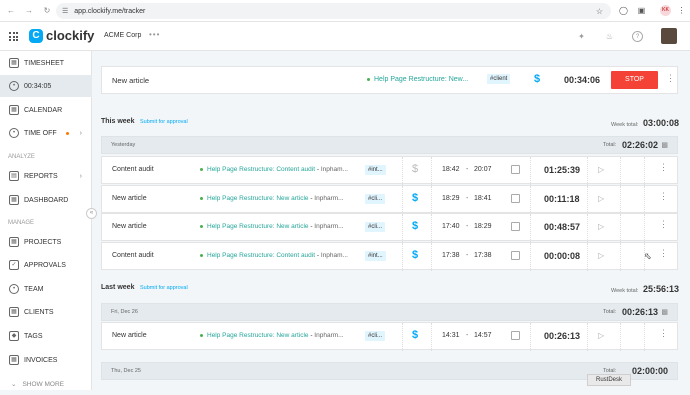  What do you see at coordinates (681, 10) in the screenshot?
I see `browser-menu-icon: ⋮` at bounding box center [681, 10].